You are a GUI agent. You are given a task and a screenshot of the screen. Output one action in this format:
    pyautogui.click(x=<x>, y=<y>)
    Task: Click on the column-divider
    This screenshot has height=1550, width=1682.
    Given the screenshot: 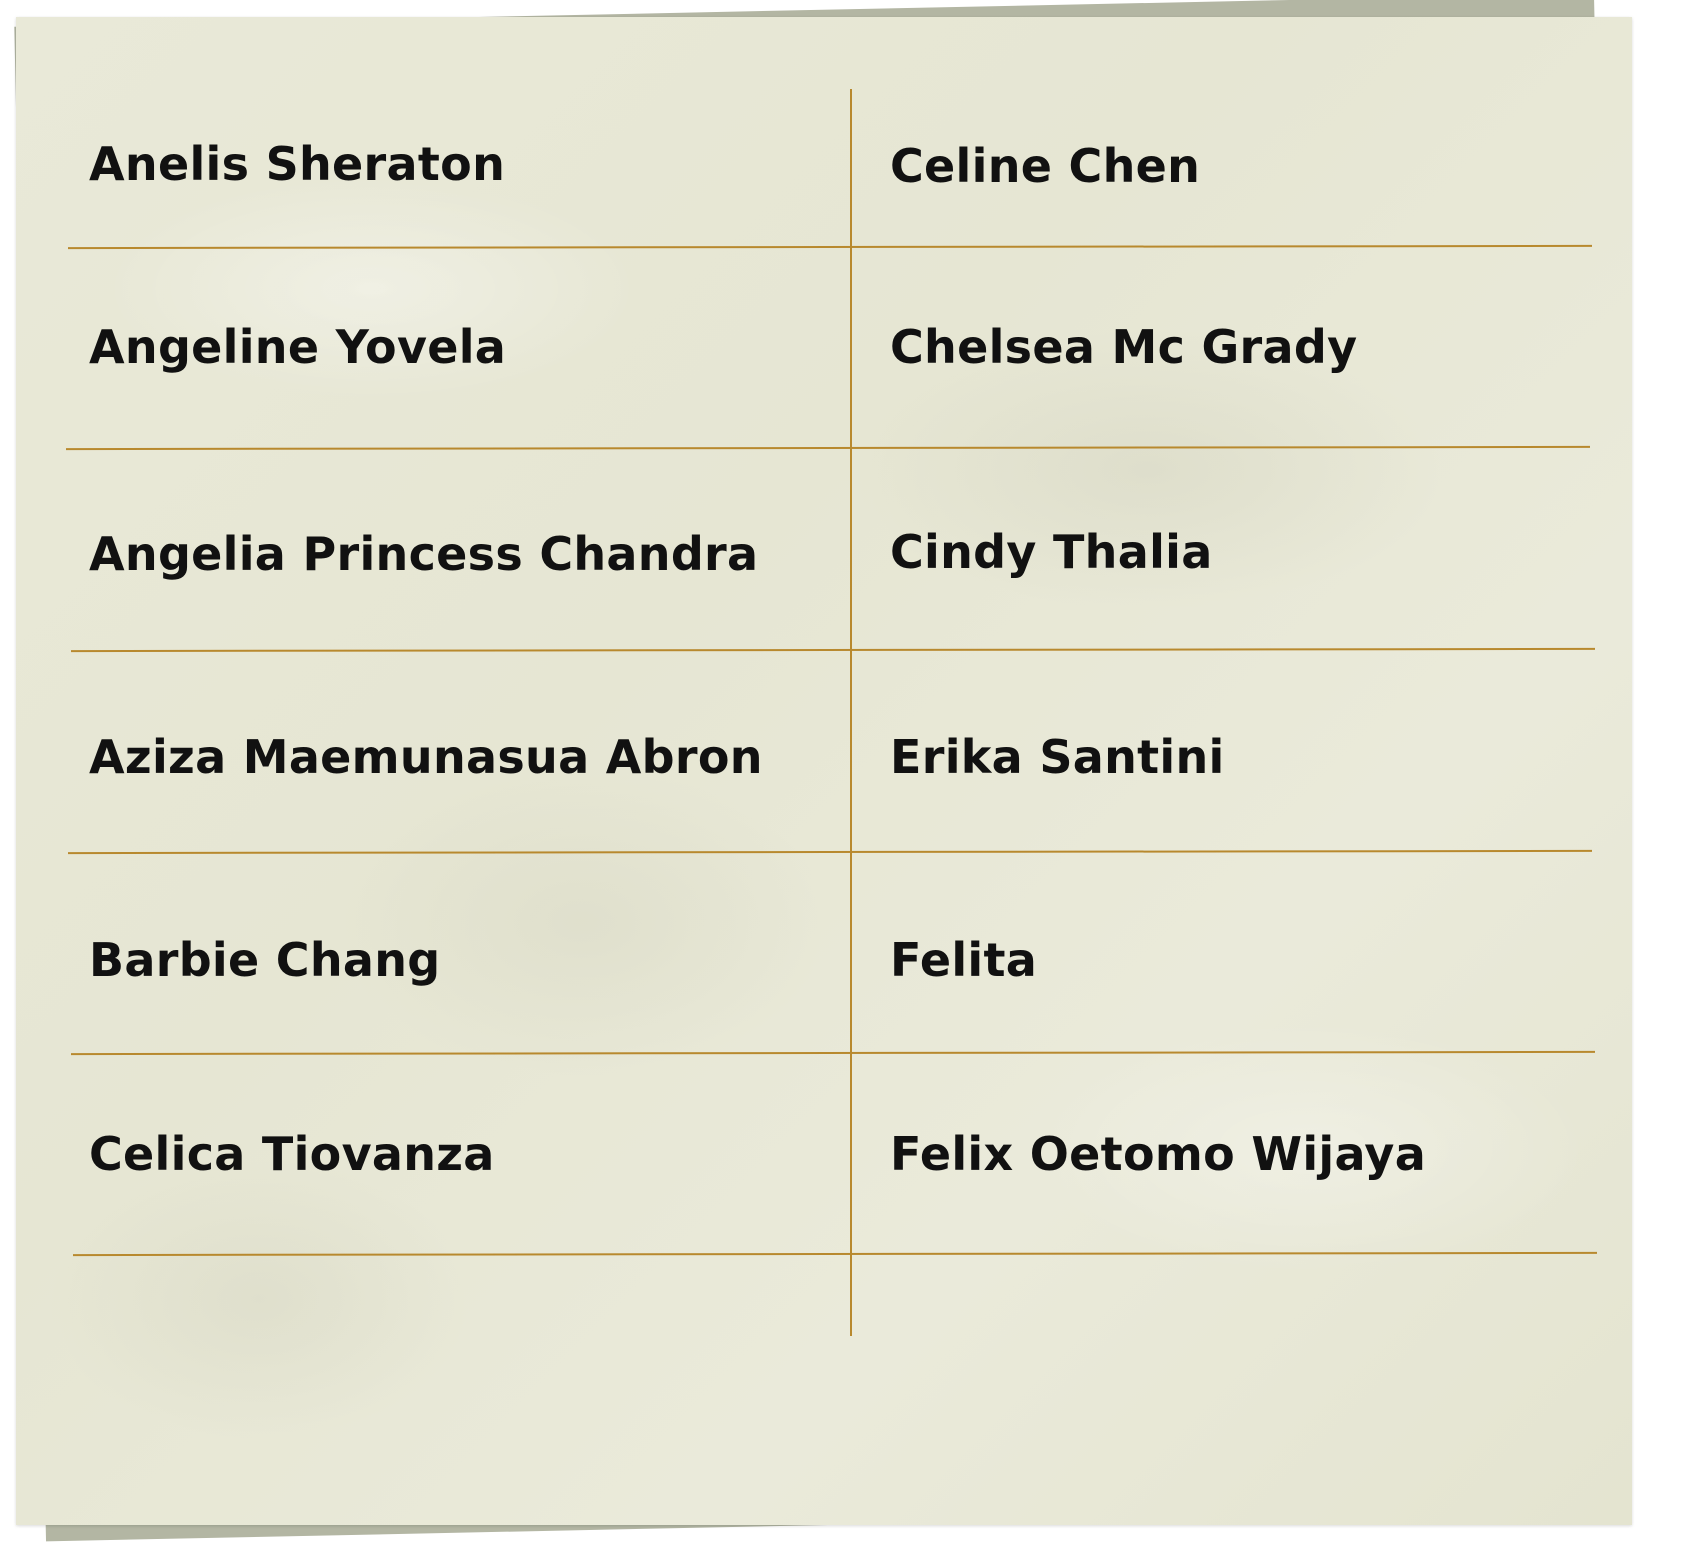 What is the action you would take?
    pyautogui.click(x=851, y=712)
    